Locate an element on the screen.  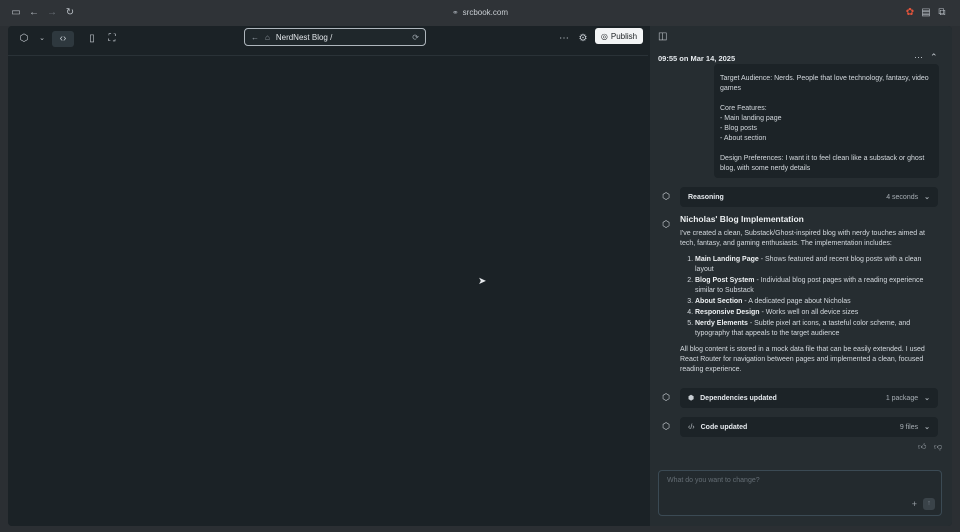
code-label: Code updated is located at coordinates (724, 427).